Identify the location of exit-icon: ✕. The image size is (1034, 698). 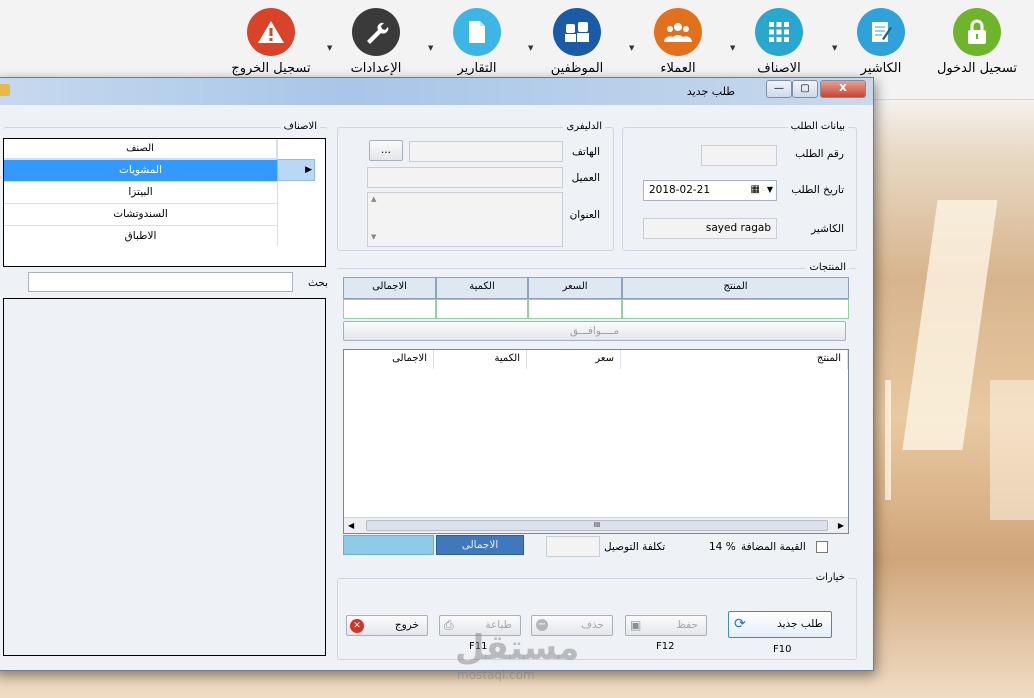
(357, 626).